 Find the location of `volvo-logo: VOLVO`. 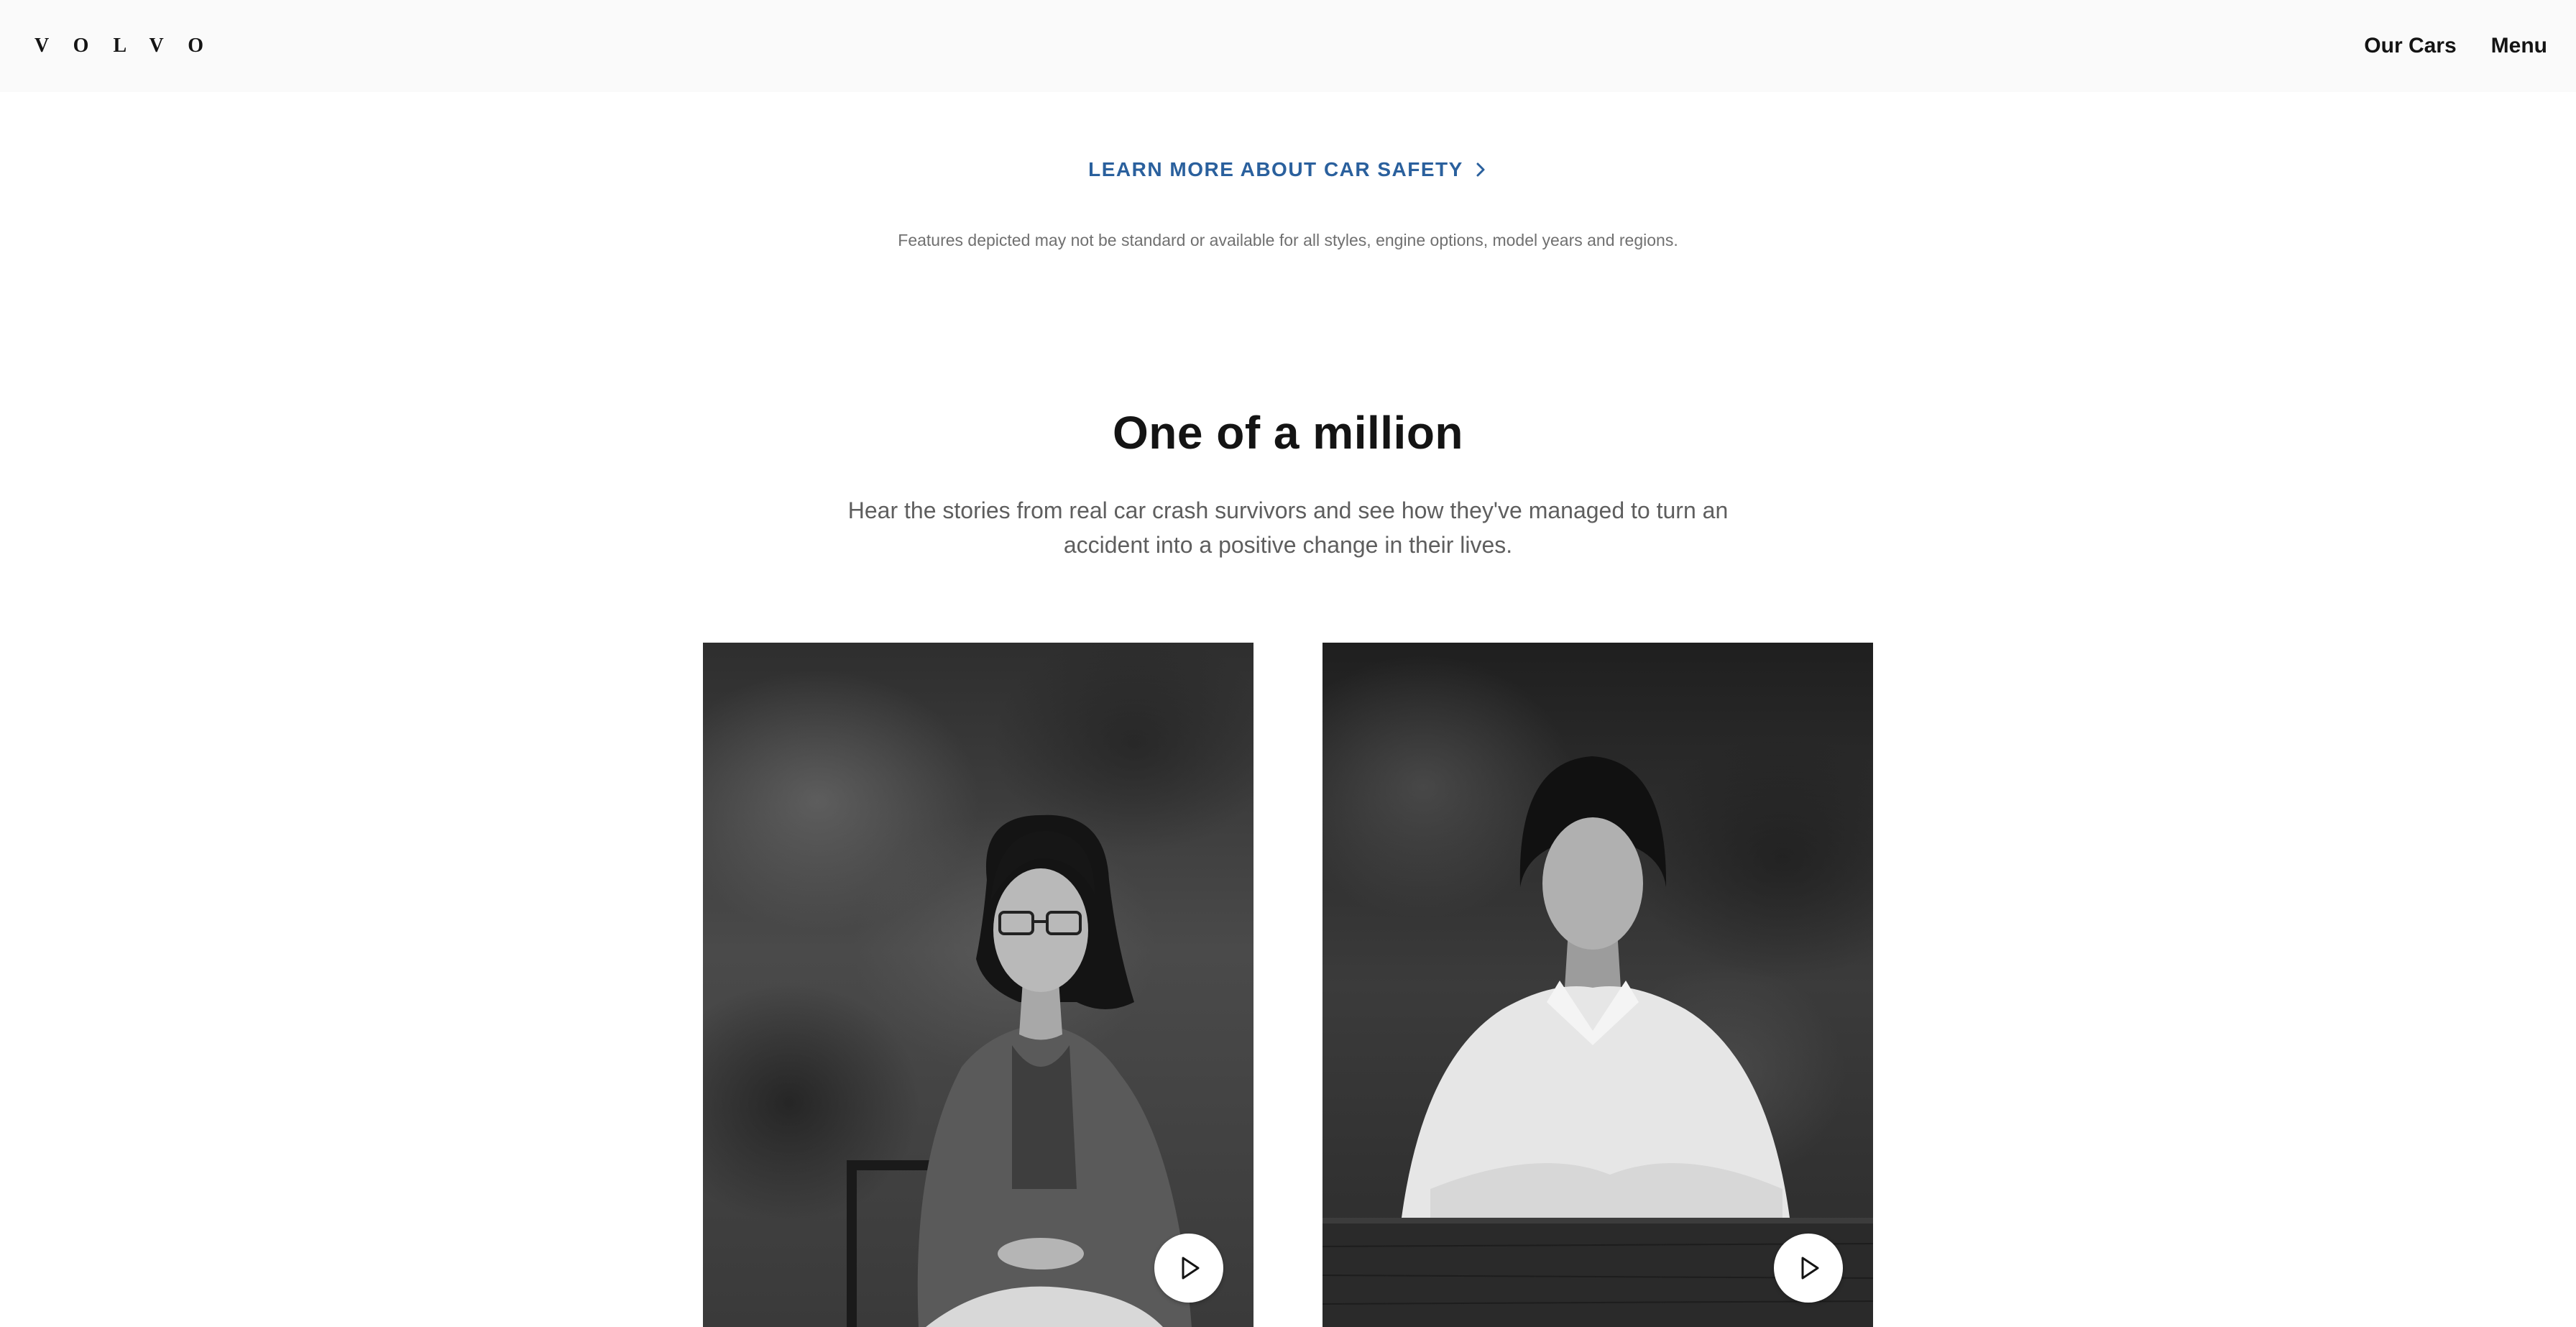

volvo-logo: VOLVO is located at coordinates (131, 46).